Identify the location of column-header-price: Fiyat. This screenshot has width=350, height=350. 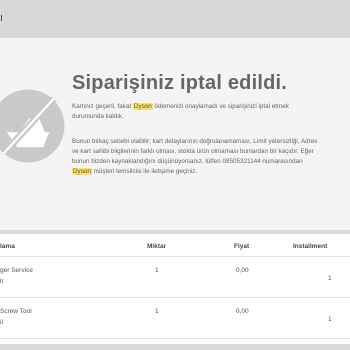
(242, 246).